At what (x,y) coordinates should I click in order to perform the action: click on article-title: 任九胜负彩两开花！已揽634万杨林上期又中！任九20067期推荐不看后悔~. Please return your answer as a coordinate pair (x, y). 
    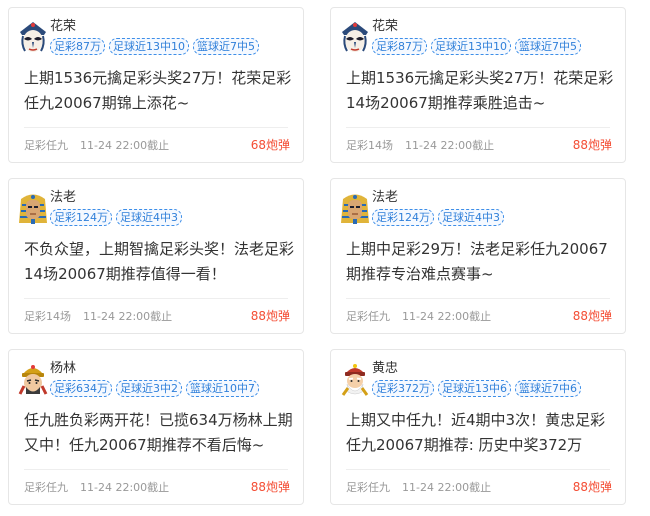
    Looking at the image, I should click on (160, 433).